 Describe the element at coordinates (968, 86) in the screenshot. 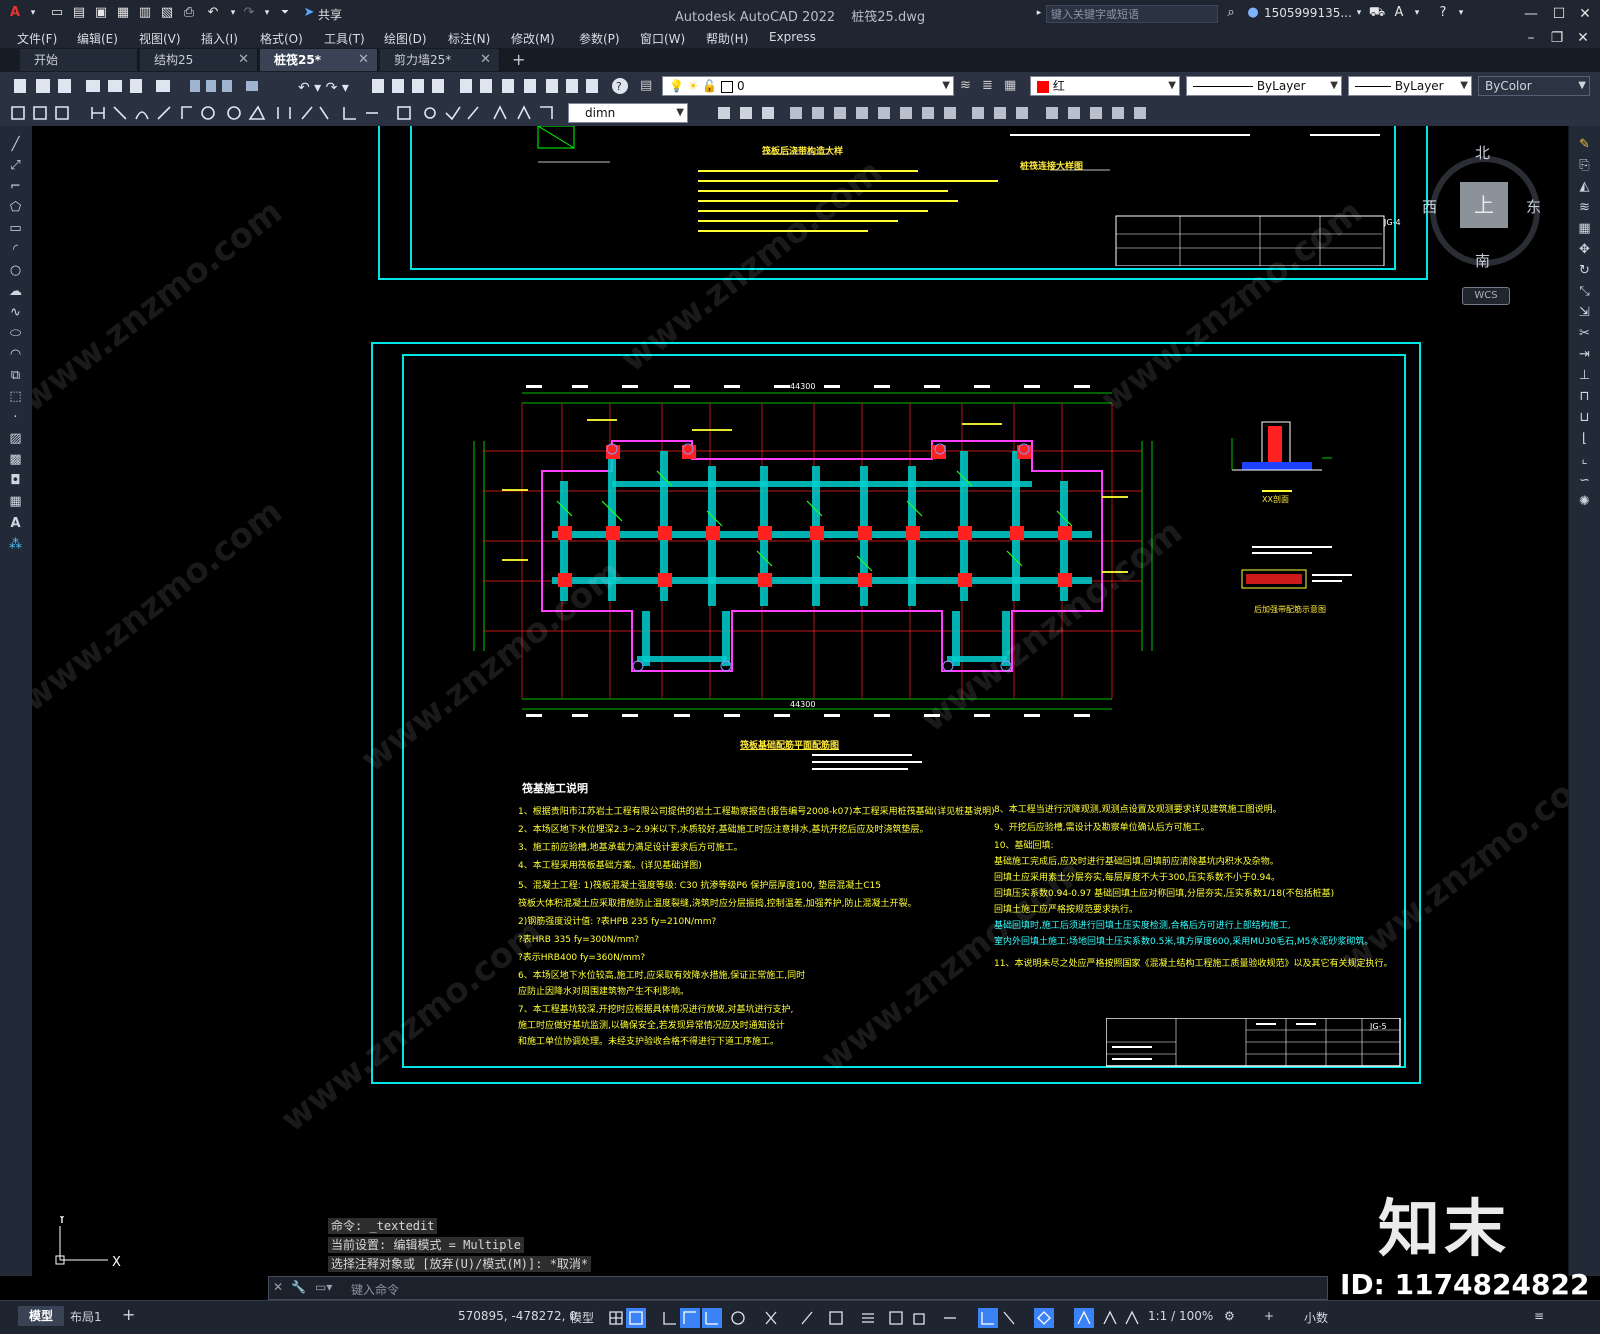

I see `make-current-layer-icon: ≋` at that location.